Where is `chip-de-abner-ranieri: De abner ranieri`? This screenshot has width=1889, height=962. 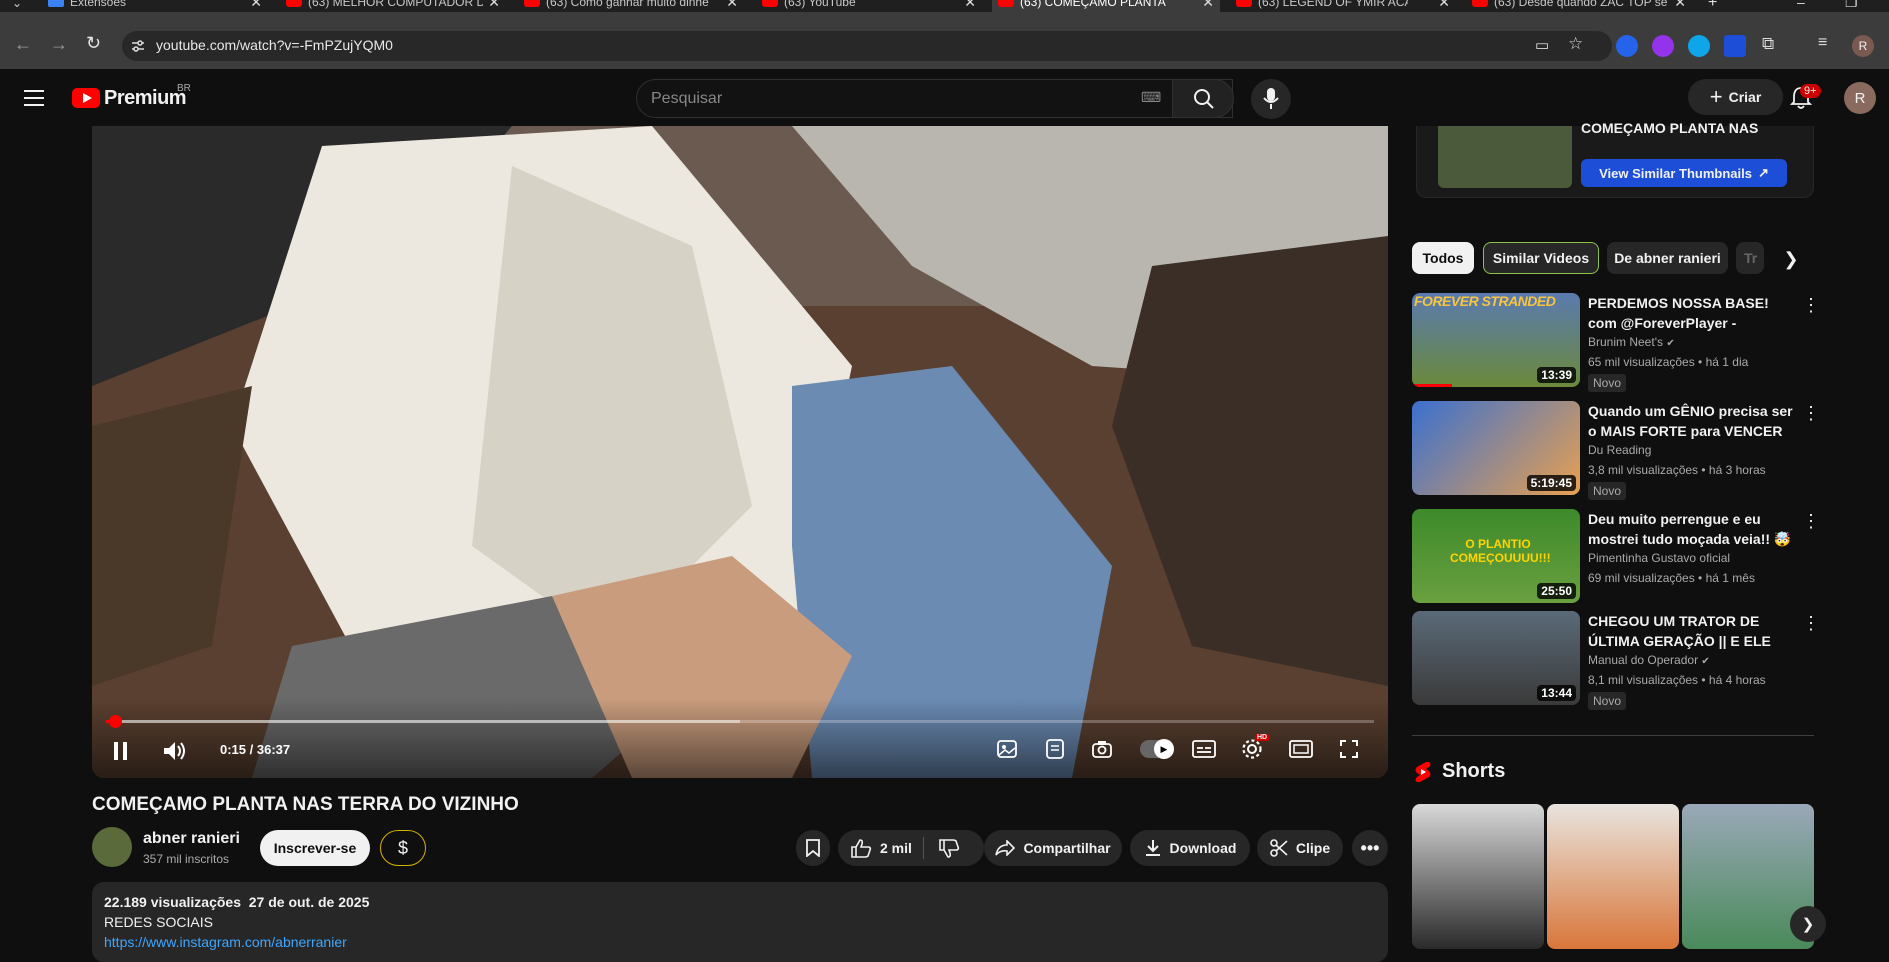
chip-de-abner-ranieri: De abner ranieri is located at coordinates (1667, 258).